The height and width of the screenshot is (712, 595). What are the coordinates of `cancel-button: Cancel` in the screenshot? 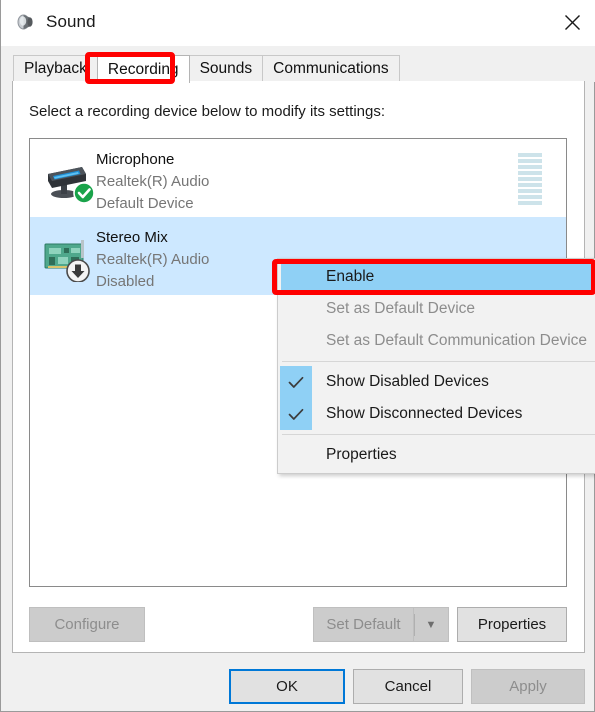 It's located at (408, 686).